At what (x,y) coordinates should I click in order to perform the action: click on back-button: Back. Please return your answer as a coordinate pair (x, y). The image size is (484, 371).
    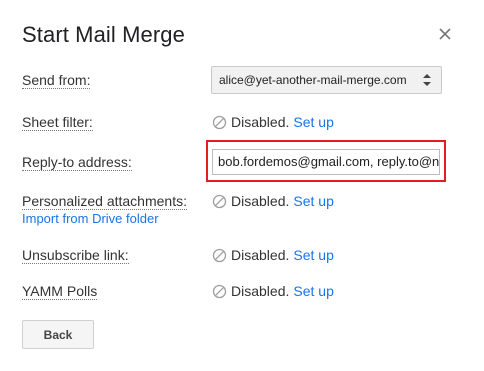
    Looking at the image, I should click on (58, 334).